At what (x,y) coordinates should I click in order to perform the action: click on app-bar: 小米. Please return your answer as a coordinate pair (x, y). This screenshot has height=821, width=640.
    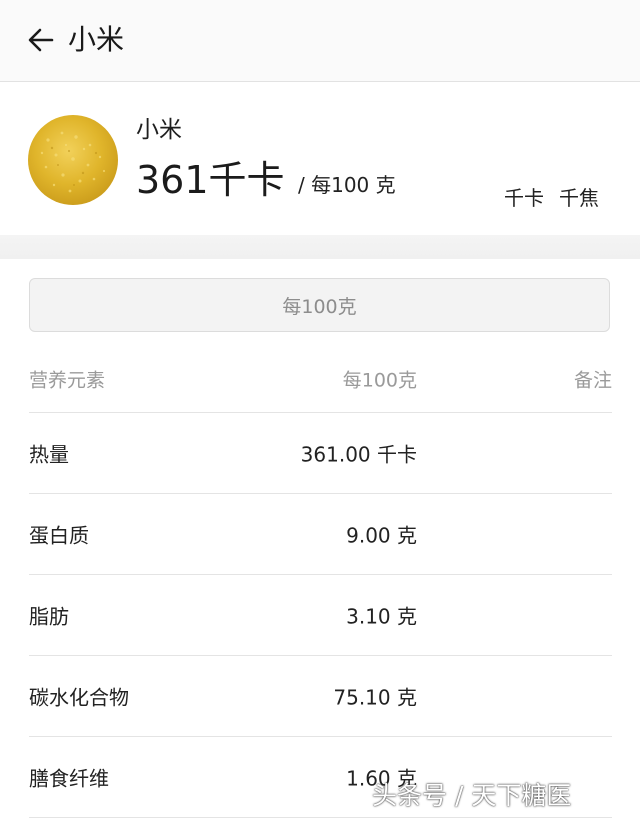
    Looking at the image, I should click on (320, 41).